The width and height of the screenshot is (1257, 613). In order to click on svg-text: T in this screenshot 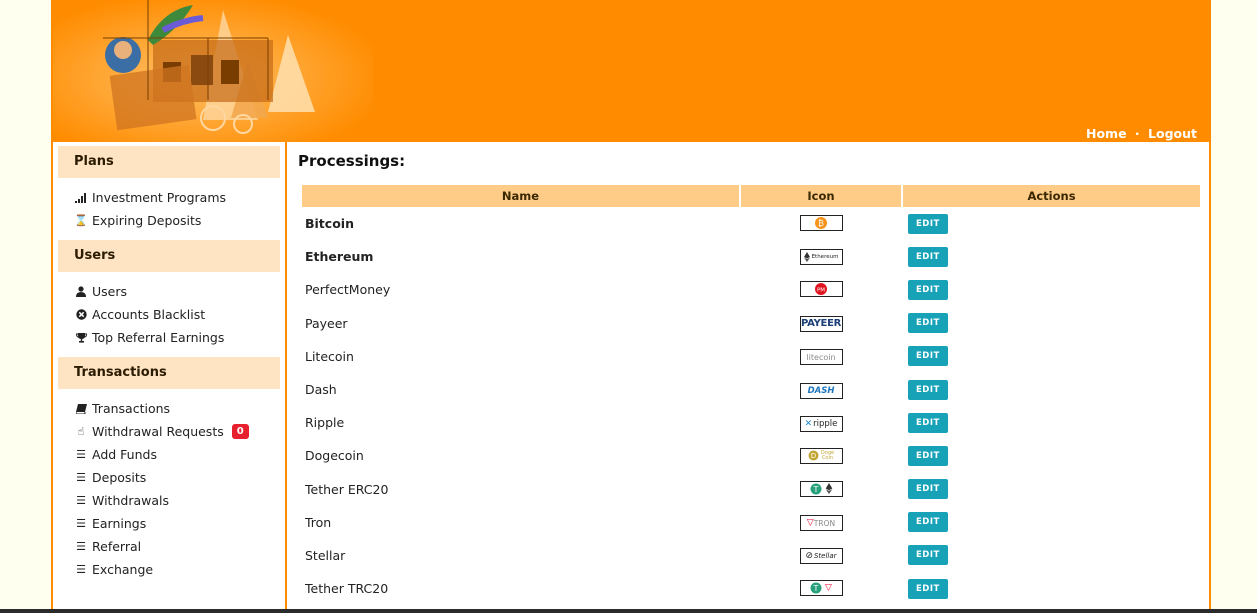, I will do `click(815, 489)`.